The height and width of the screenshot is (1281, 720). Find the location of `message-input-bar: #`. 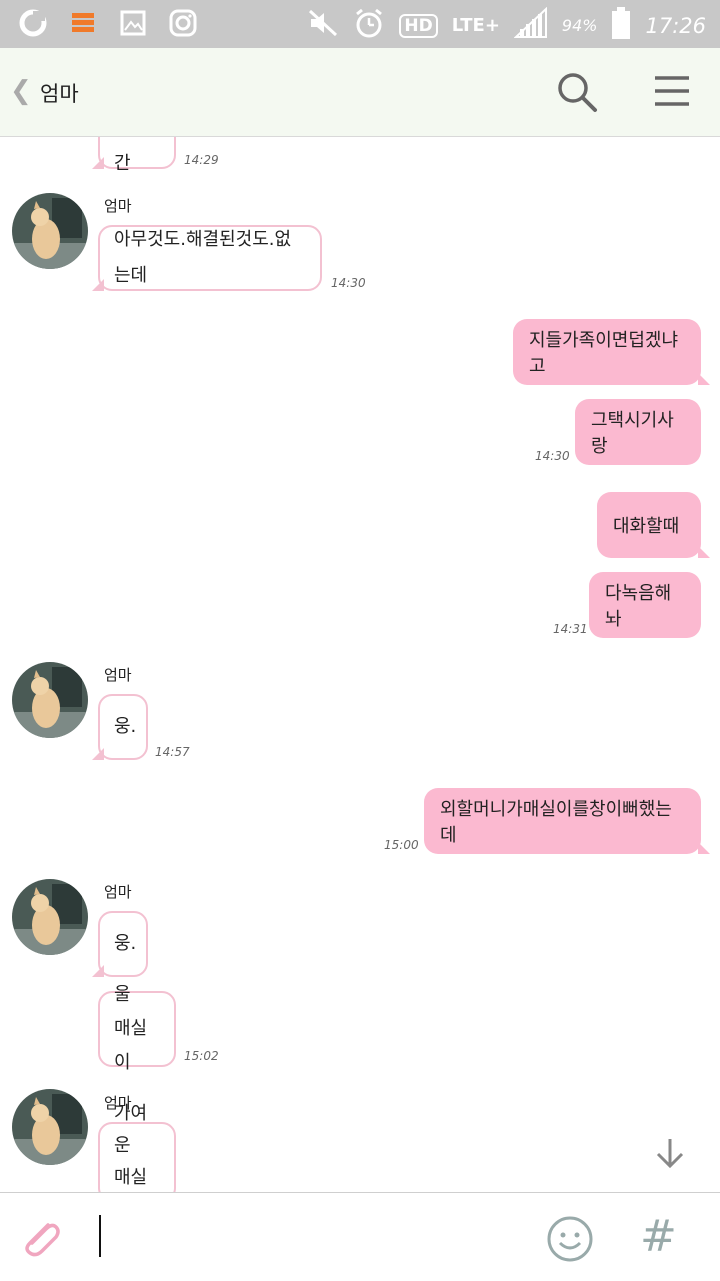

message-input-bar: # is located at coordinates (360, 1236).